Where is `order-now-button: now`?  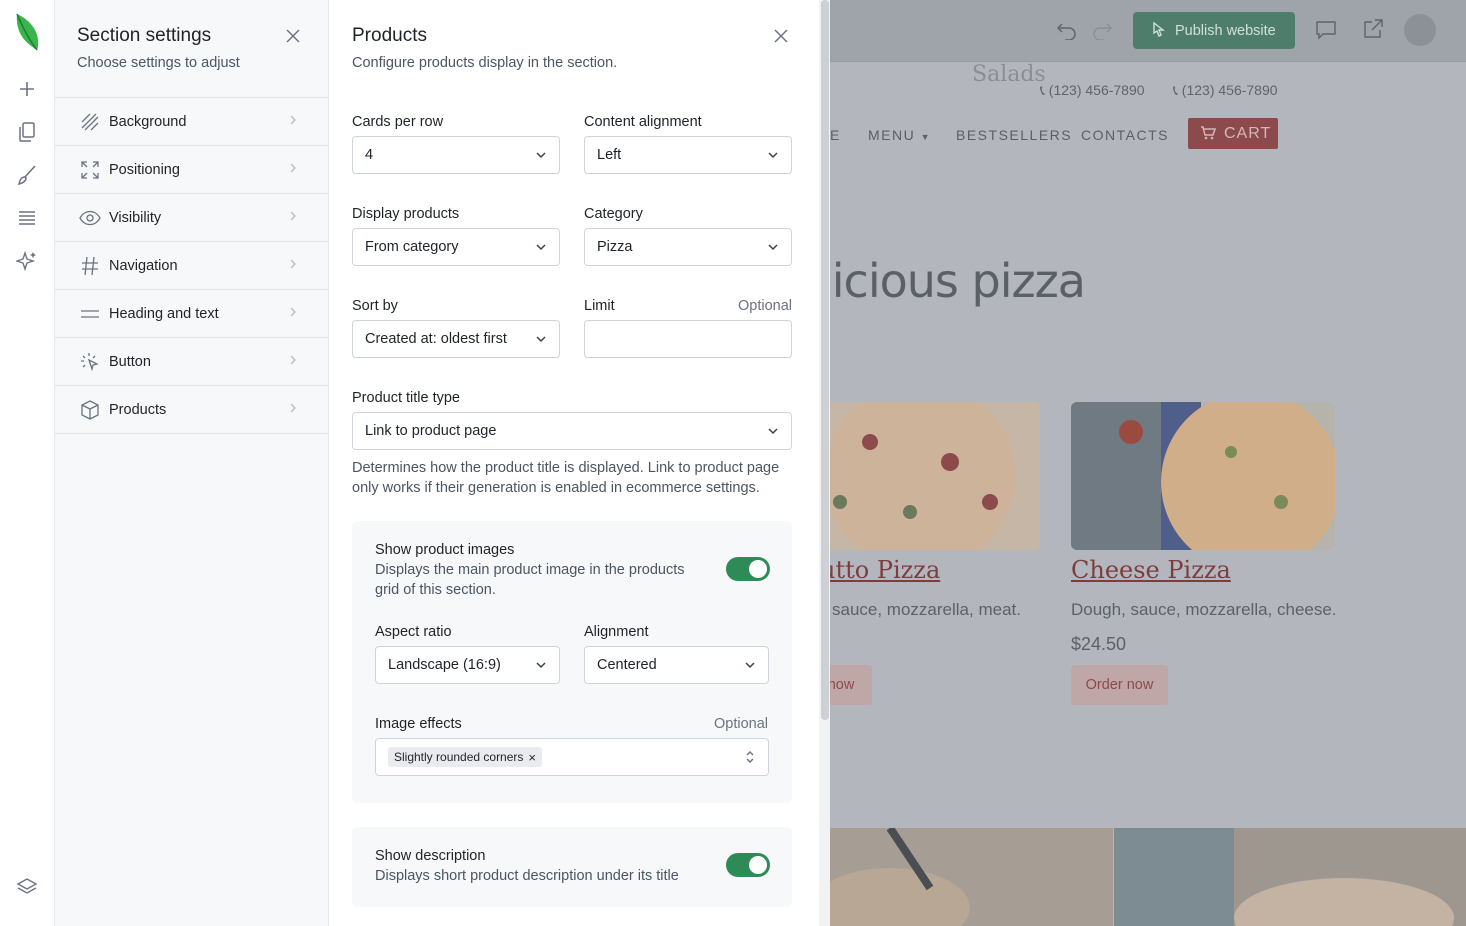
order-now-button: now is located at coordinates (851, 685).